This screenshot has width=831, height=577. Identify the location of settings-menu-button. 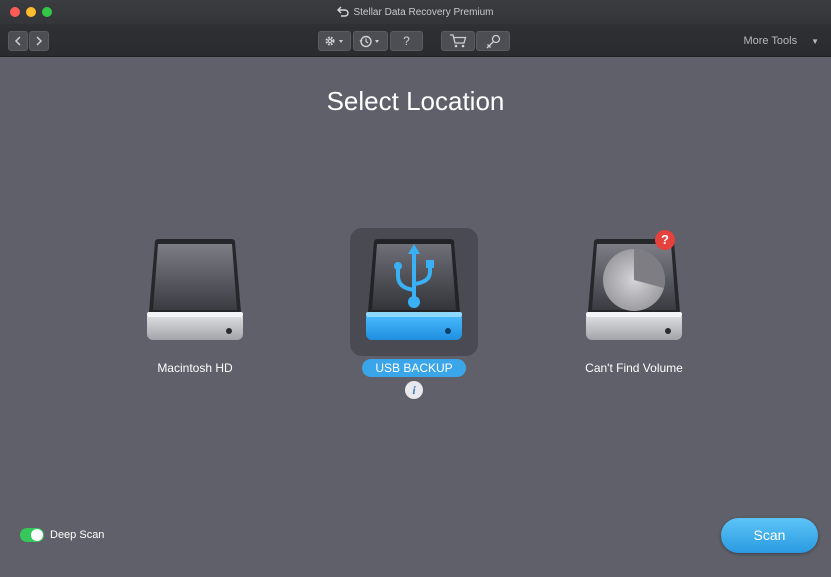
(334, 41).